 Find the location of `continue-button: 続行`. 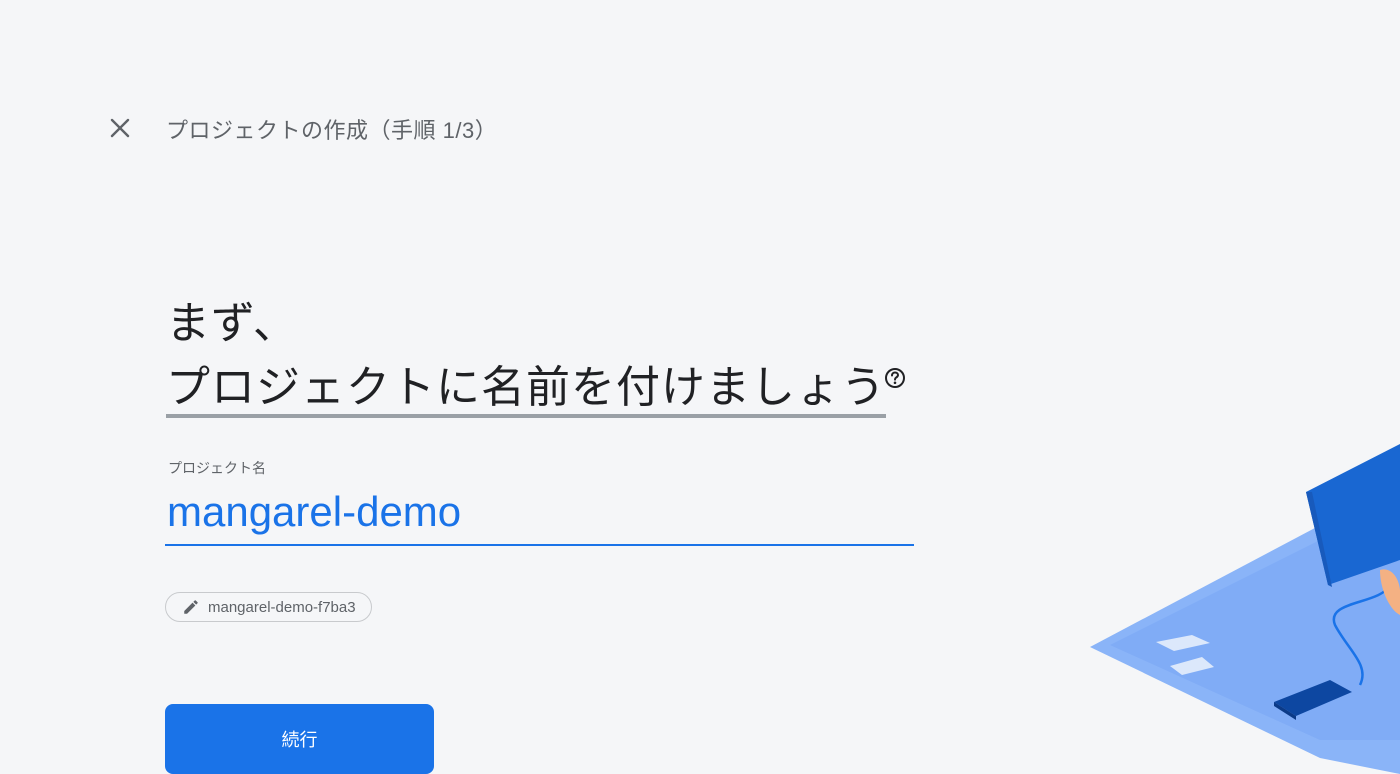

continue-button: 続行 is located at coordinates (299, 739).